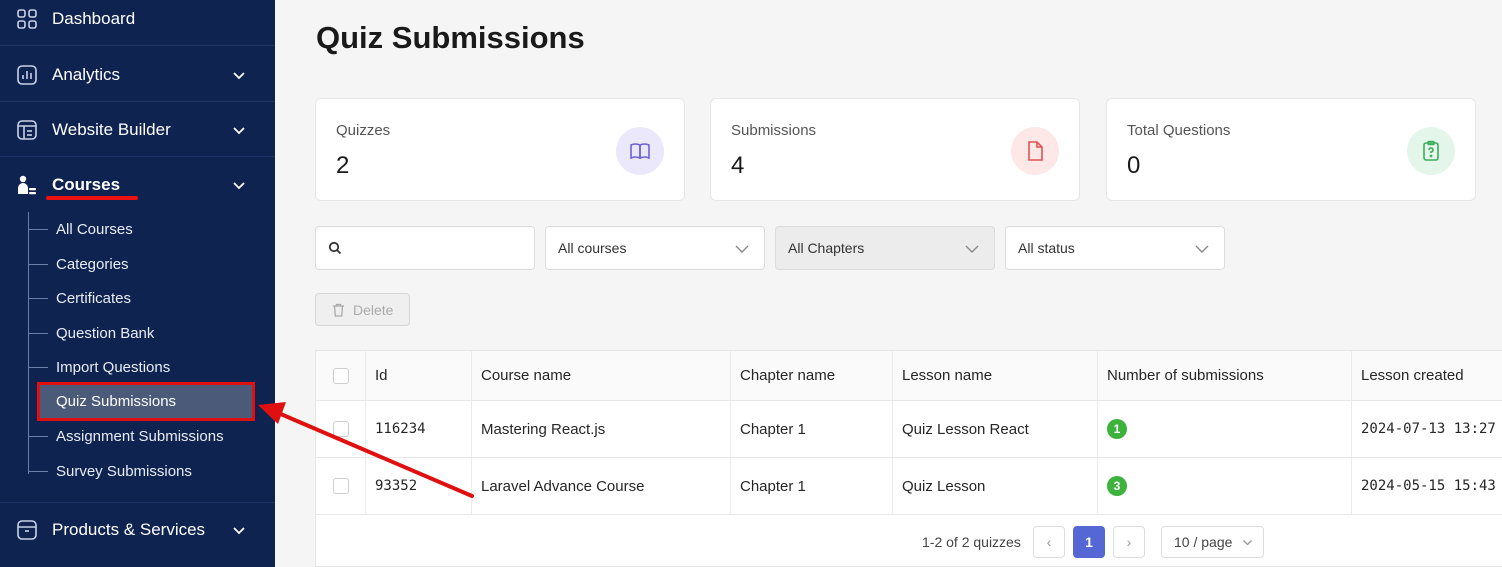 The height and width of the screenshot is (567, 1502). What do you see at coordinates (1203, 542) in the screenshot?
I see `page-size-value: 10 / page` at bounding box center [1203, 542].